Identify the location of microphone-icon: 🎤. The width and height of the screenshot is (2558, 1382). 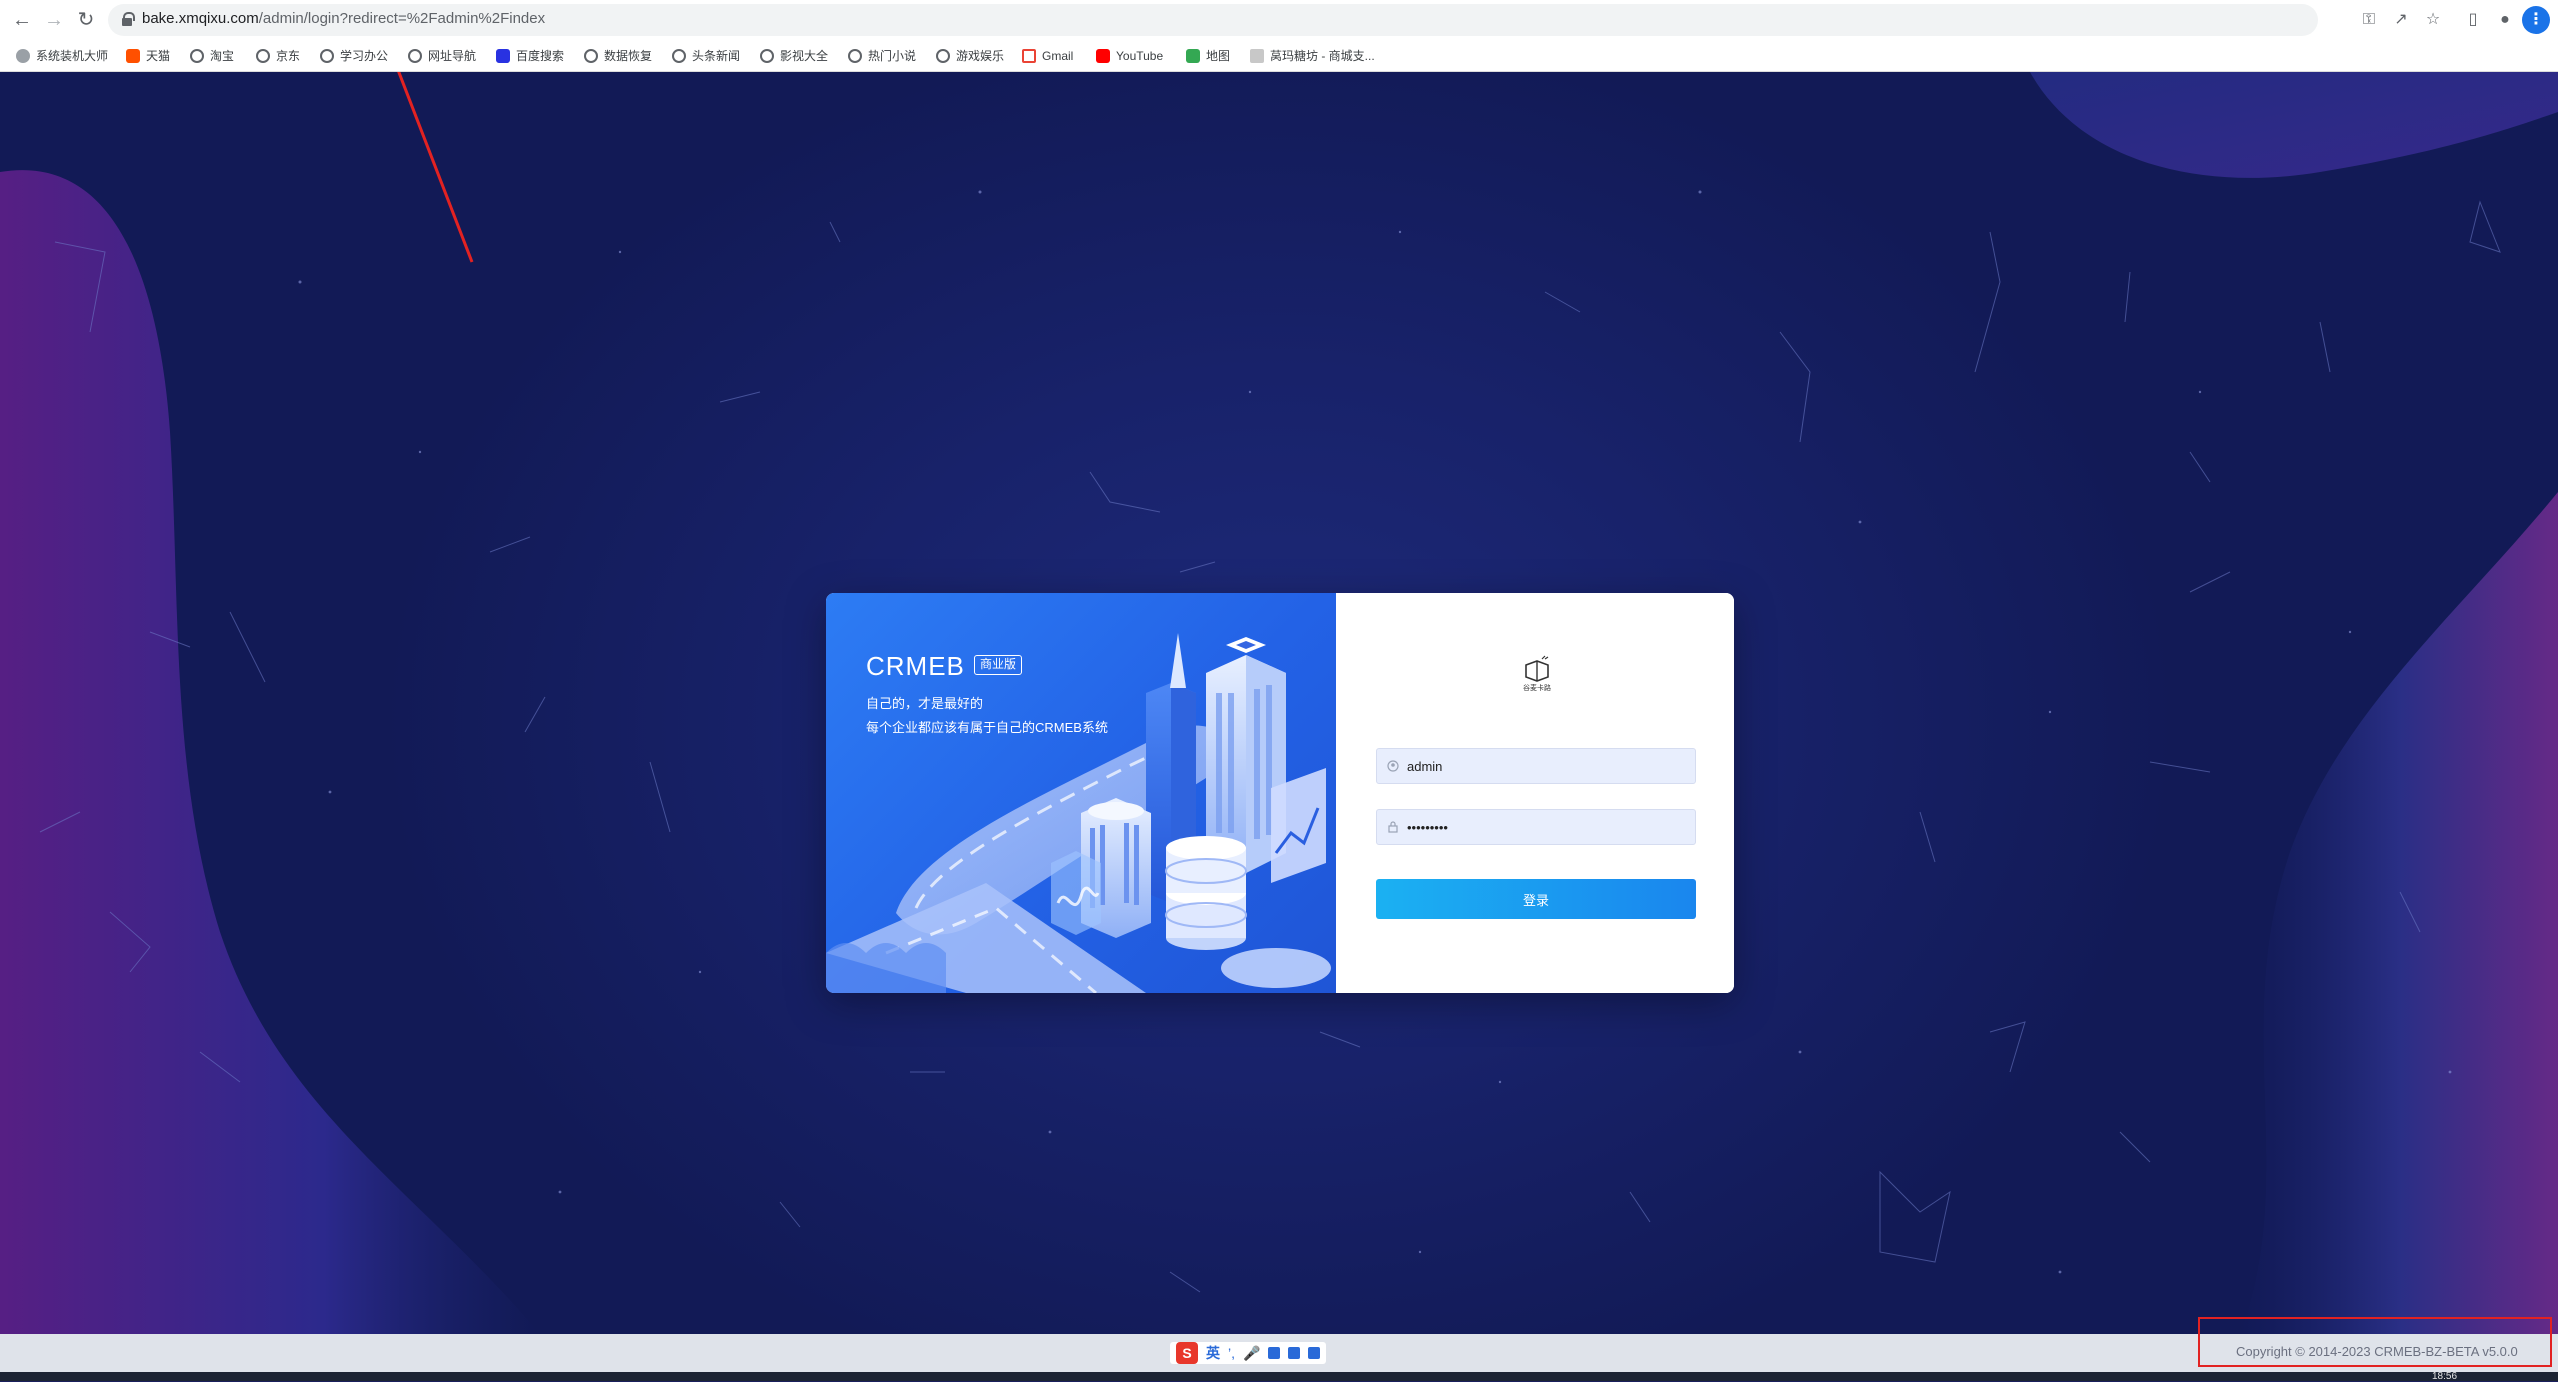
(1251, 1353).